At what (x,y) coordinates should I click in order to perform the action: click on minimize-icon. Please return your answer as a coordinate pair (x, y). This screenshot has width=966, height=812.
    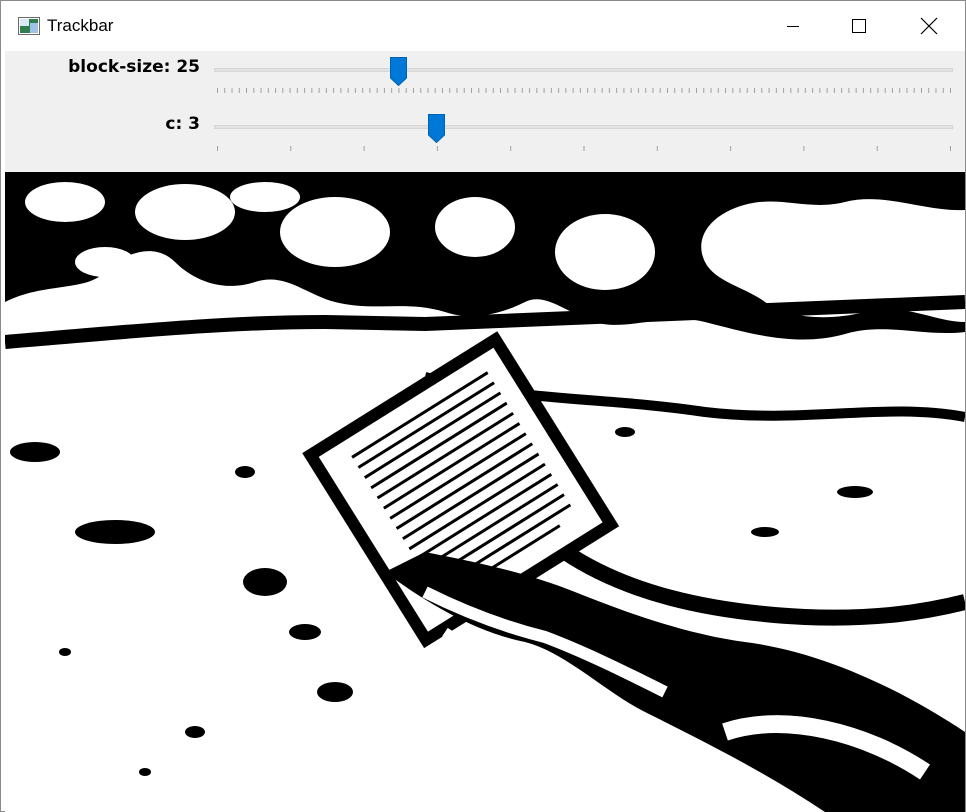
    Looking at the image, I should click on (793, 26).